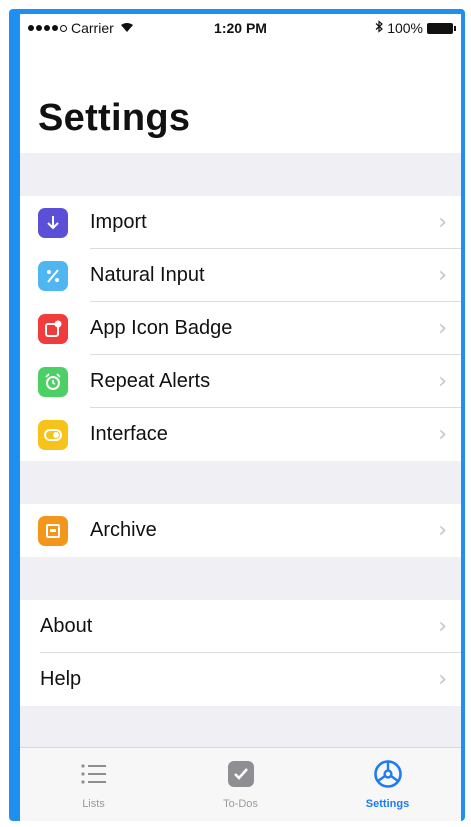 This screenshot has height=827, width=471. I want to click on settings-group-info: About › Help ›, so click(240, 653).